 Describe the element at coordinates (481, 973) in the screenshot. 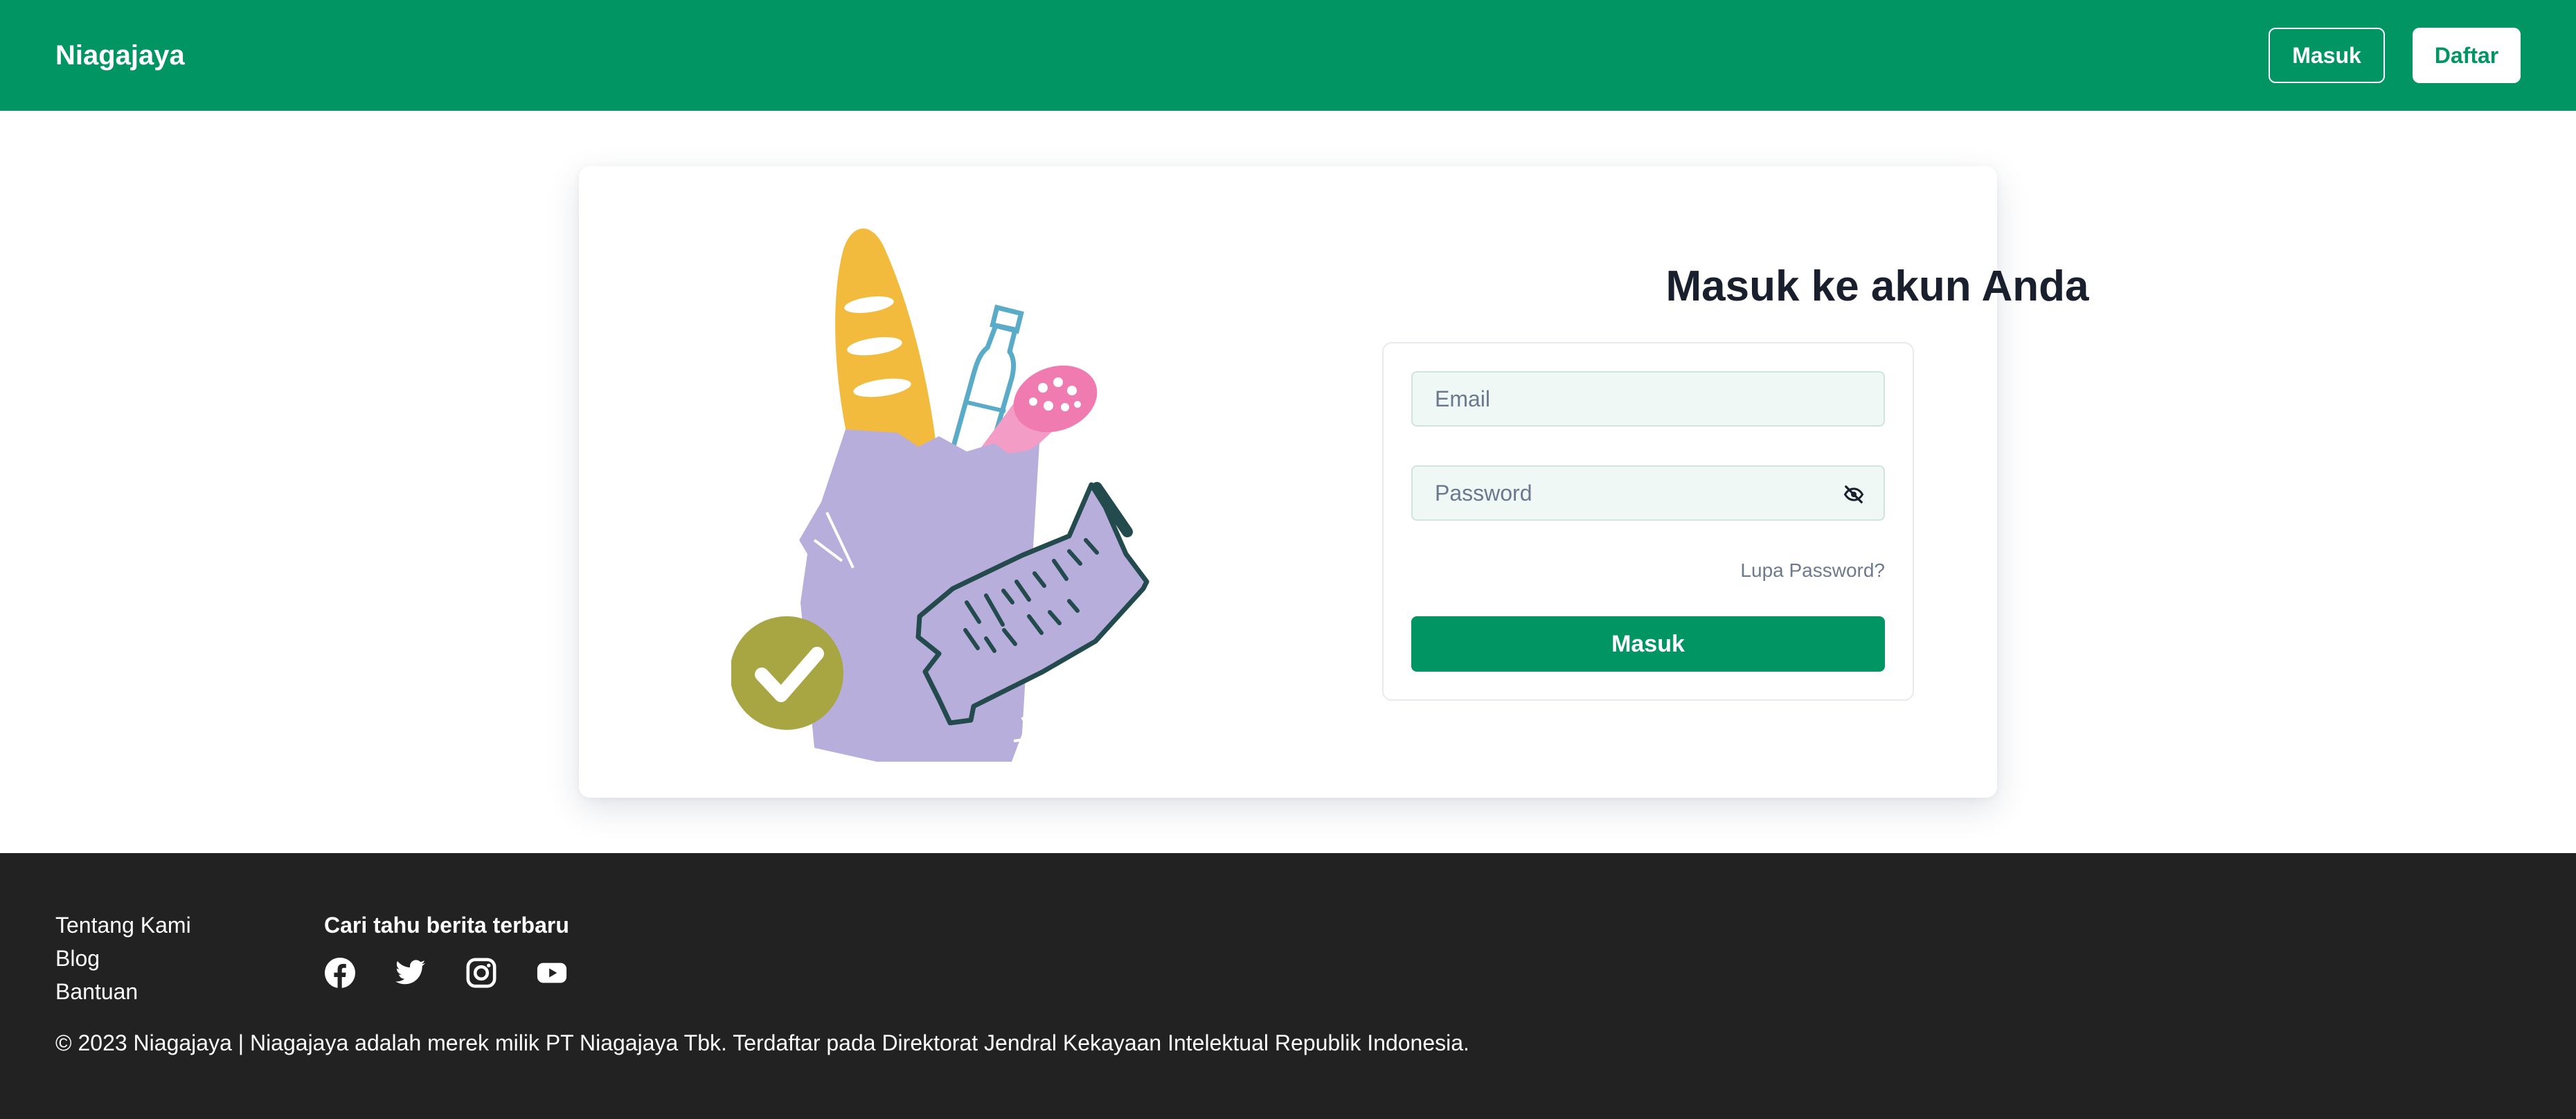

I see `instagram-icon` at that location.